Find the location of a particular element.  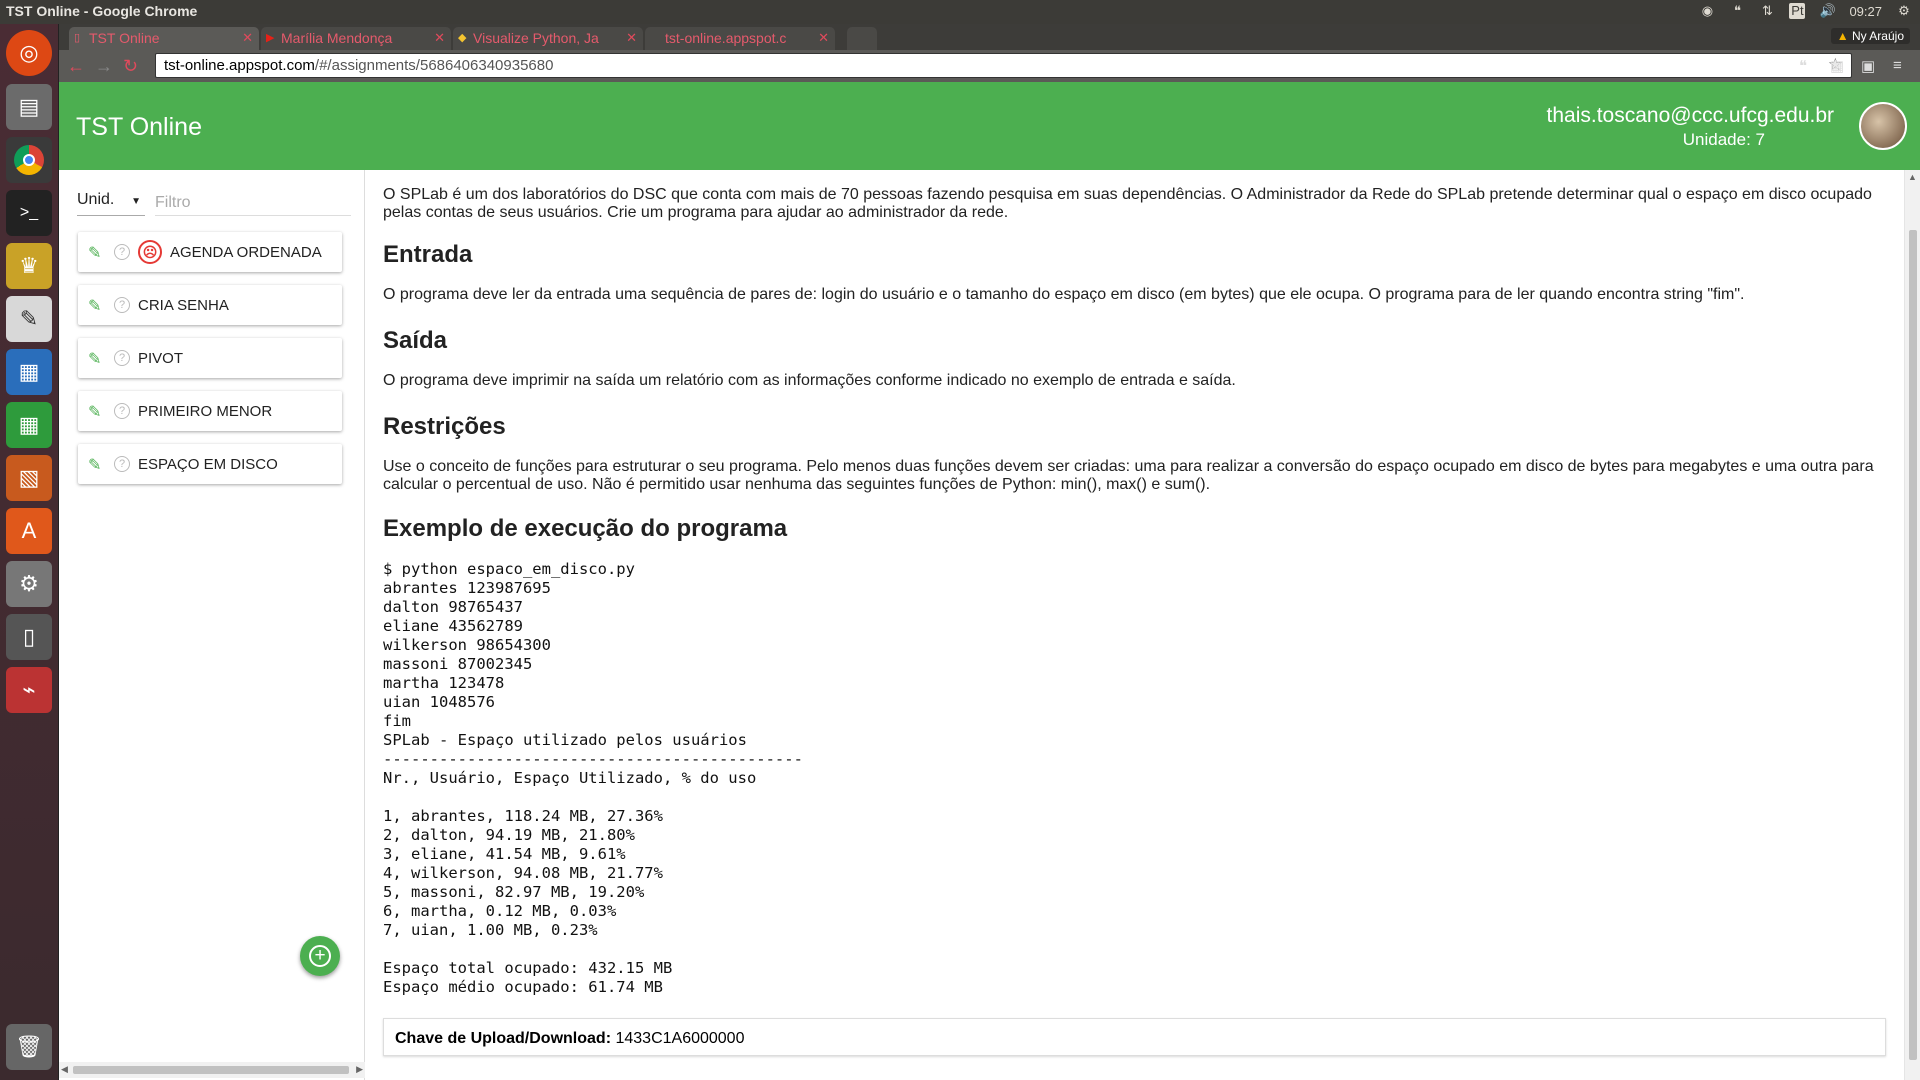

user-unit: Unidade: 7 is located at coordinates (1723, 139).